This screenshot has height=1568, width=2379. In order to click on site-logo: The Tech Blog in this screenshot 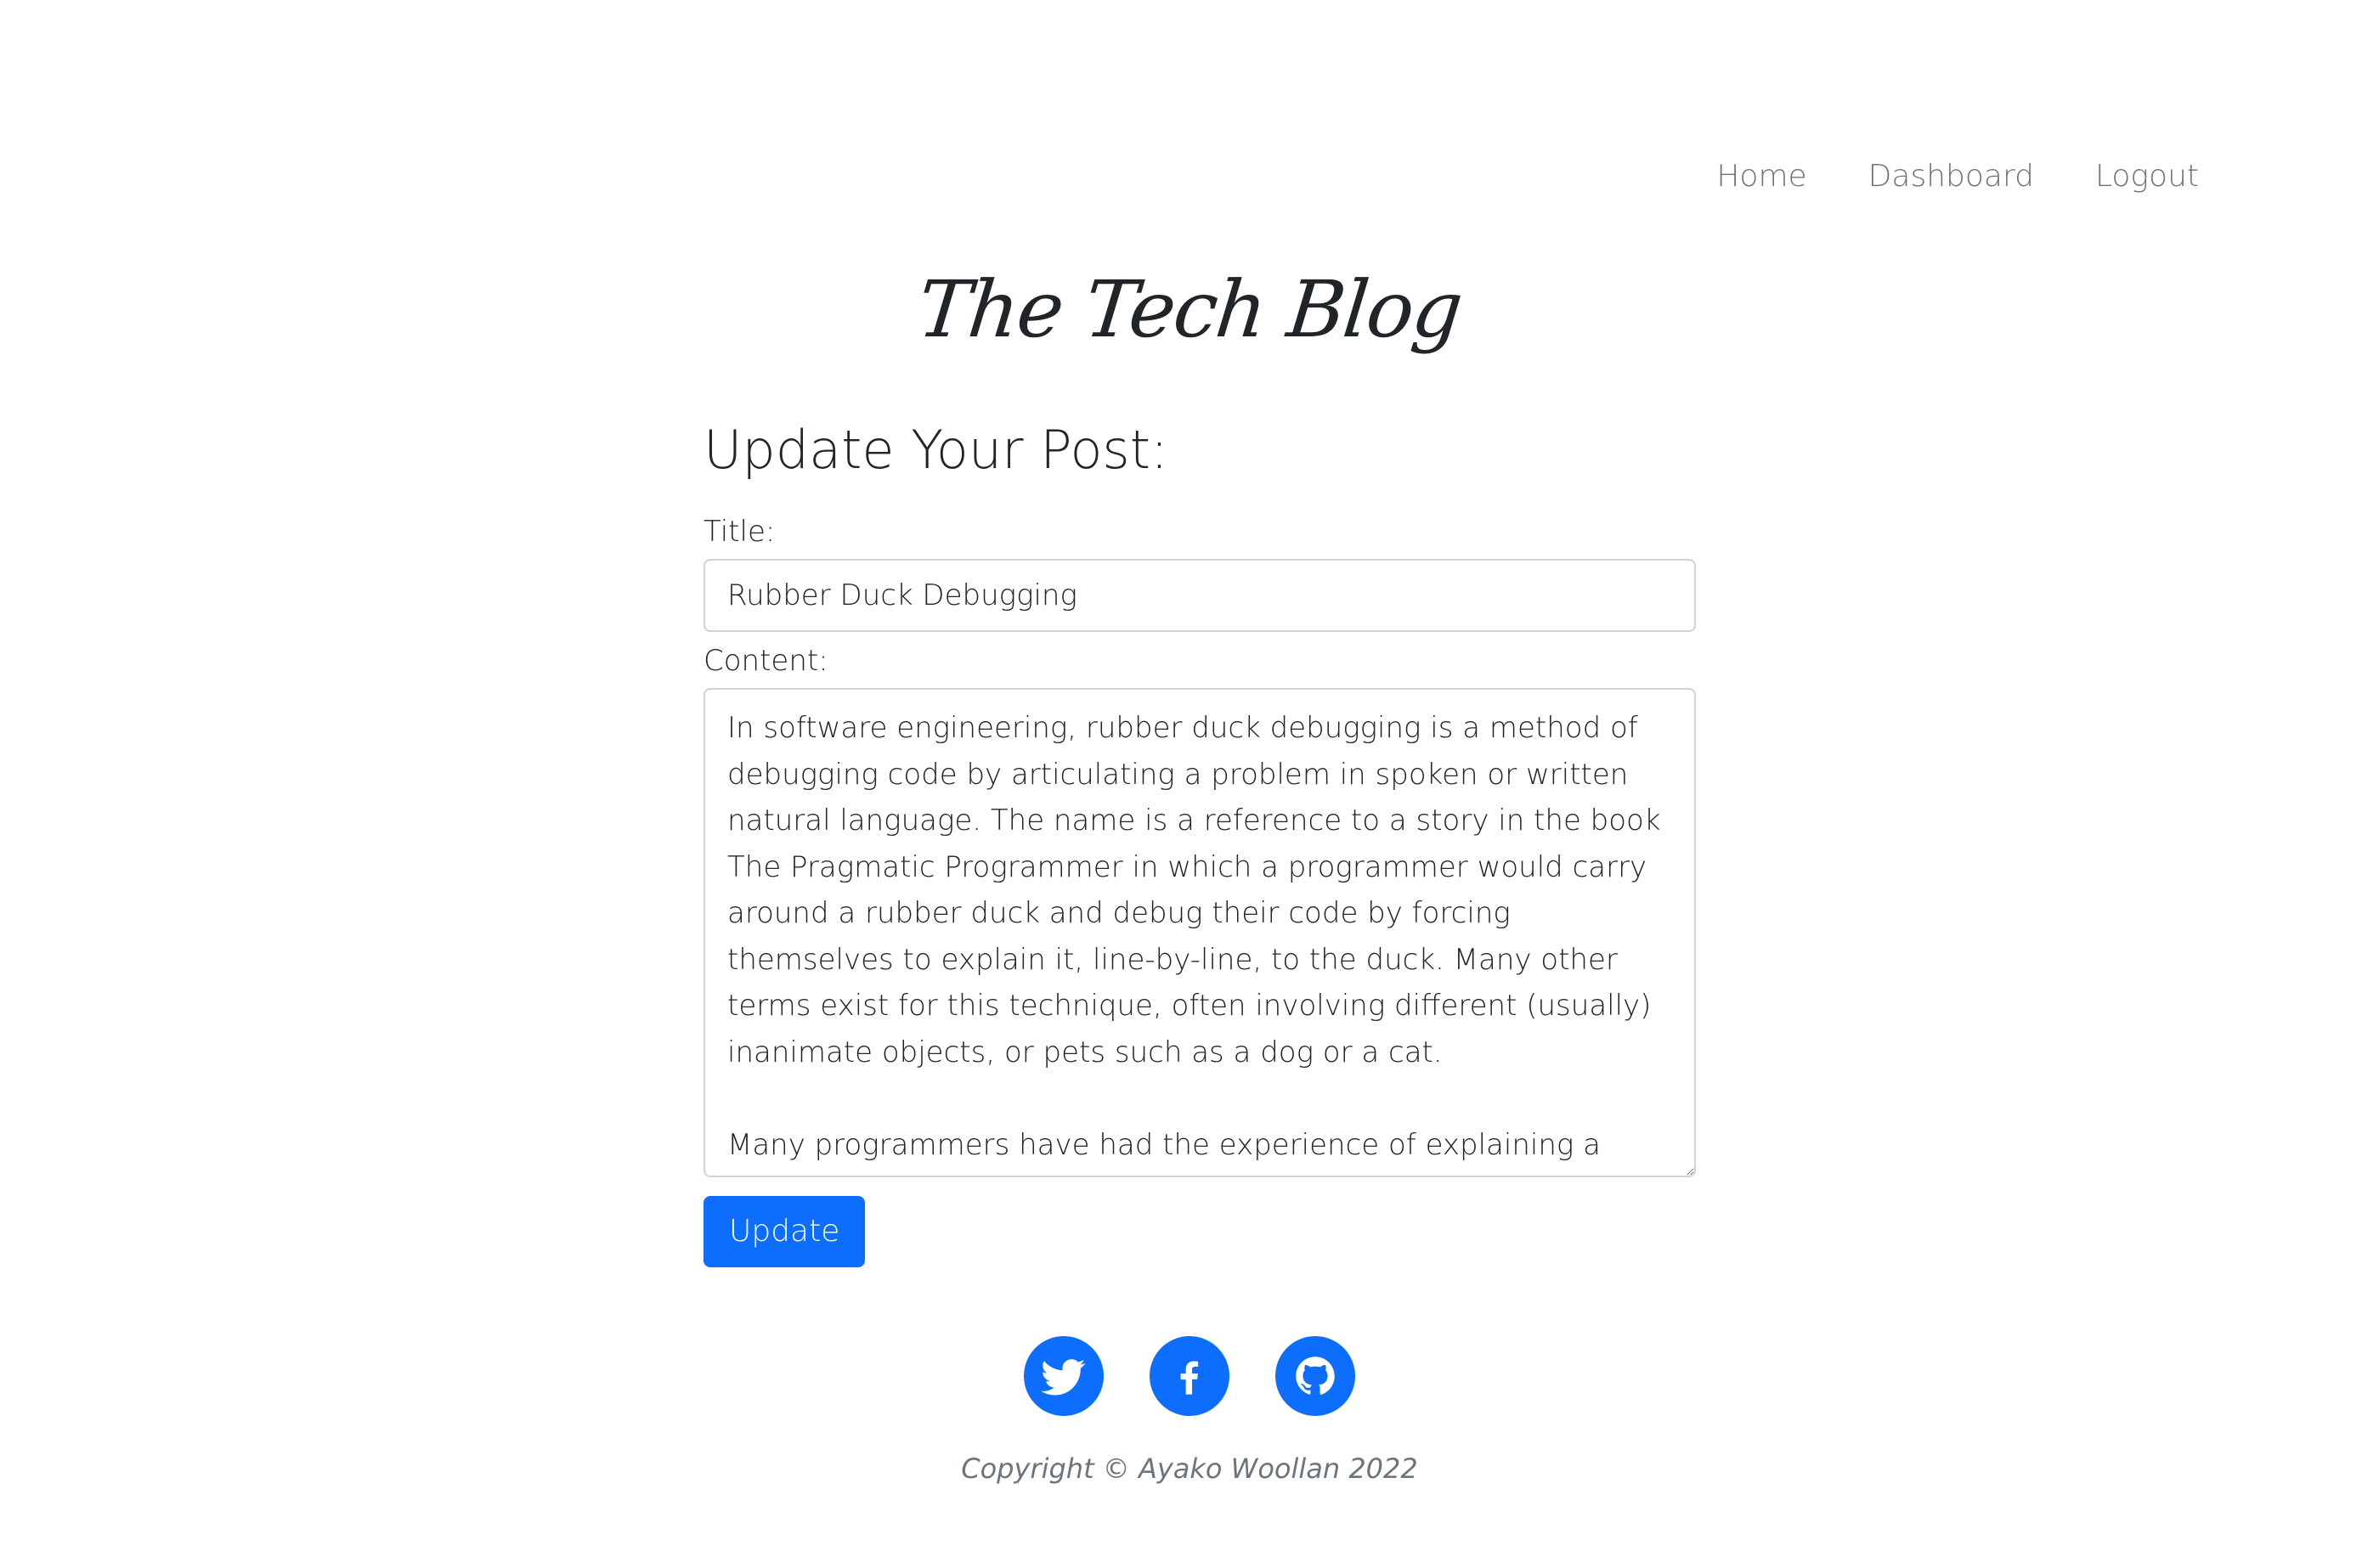, I will do `click(1189, 310)`.